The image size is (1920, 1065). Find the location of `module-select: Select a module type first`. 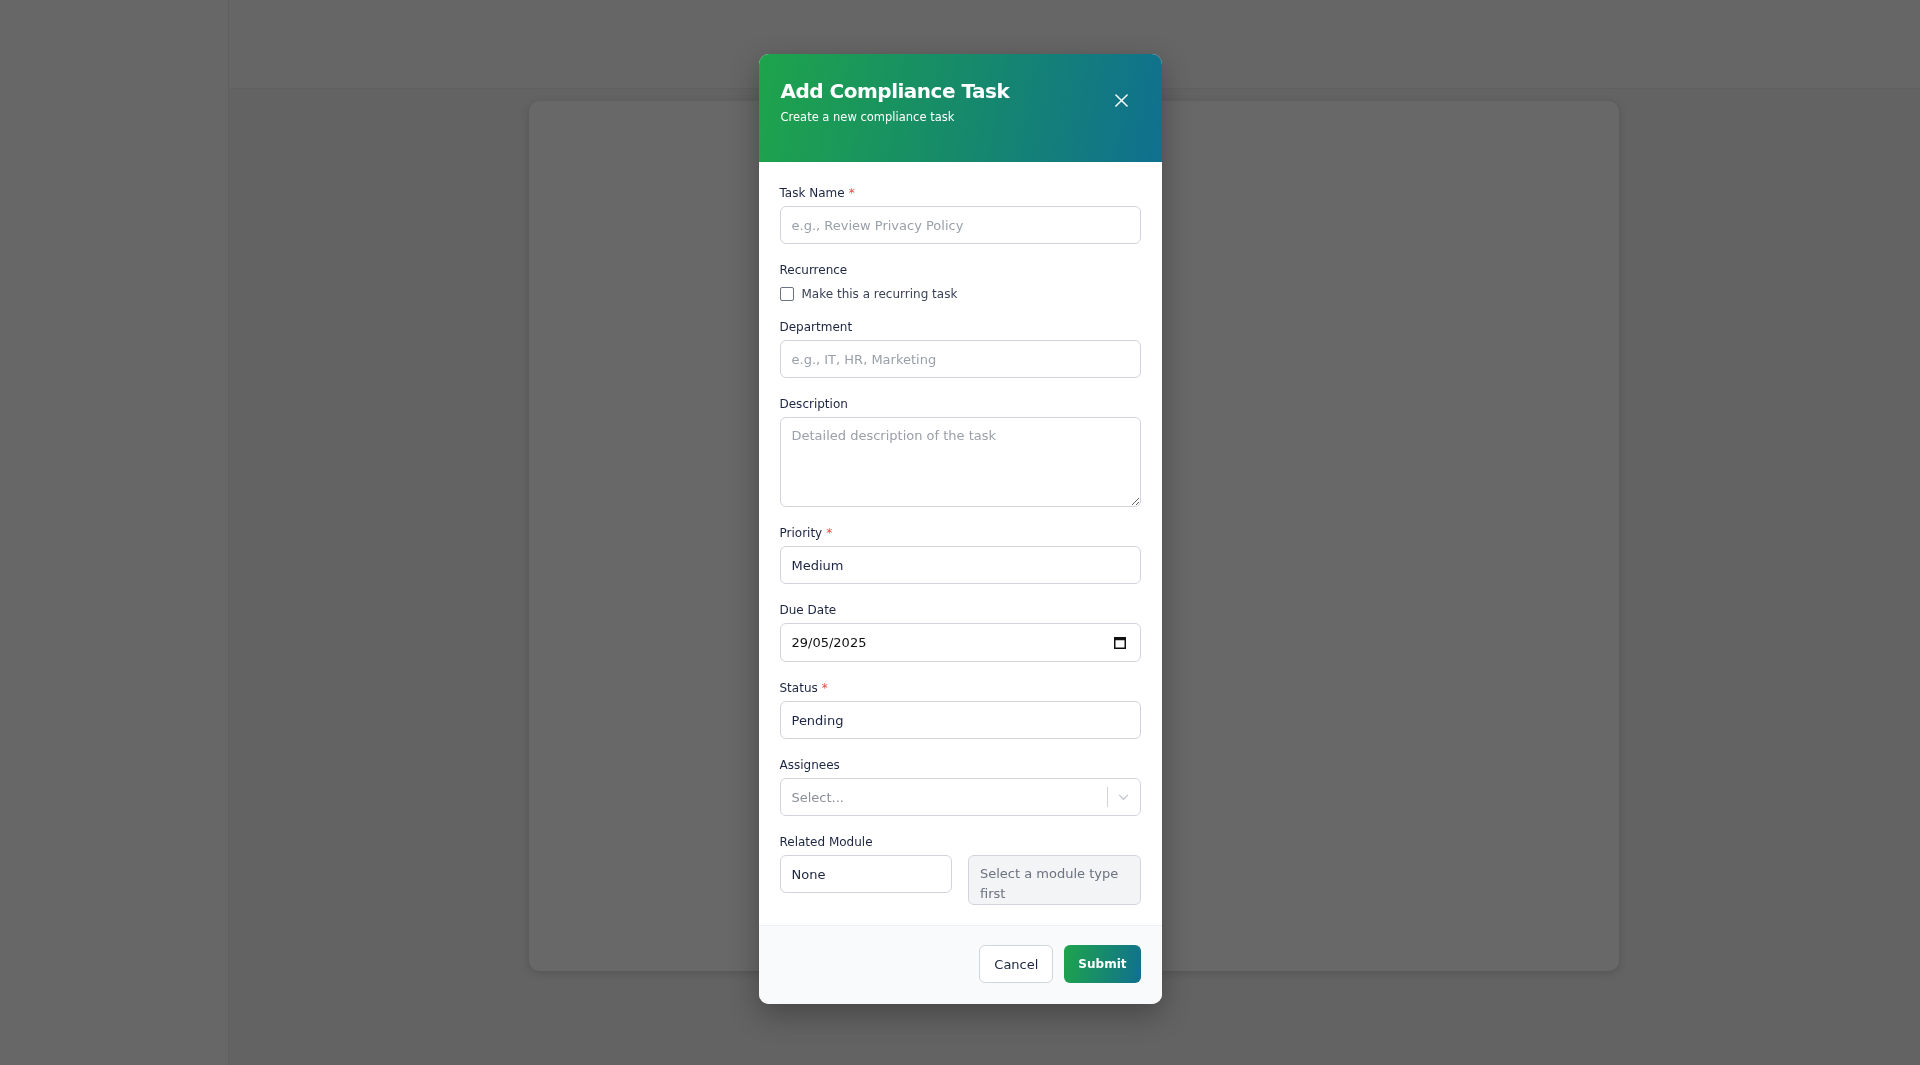

module-select: Select a module type first is located at coordinates (1054, 880).